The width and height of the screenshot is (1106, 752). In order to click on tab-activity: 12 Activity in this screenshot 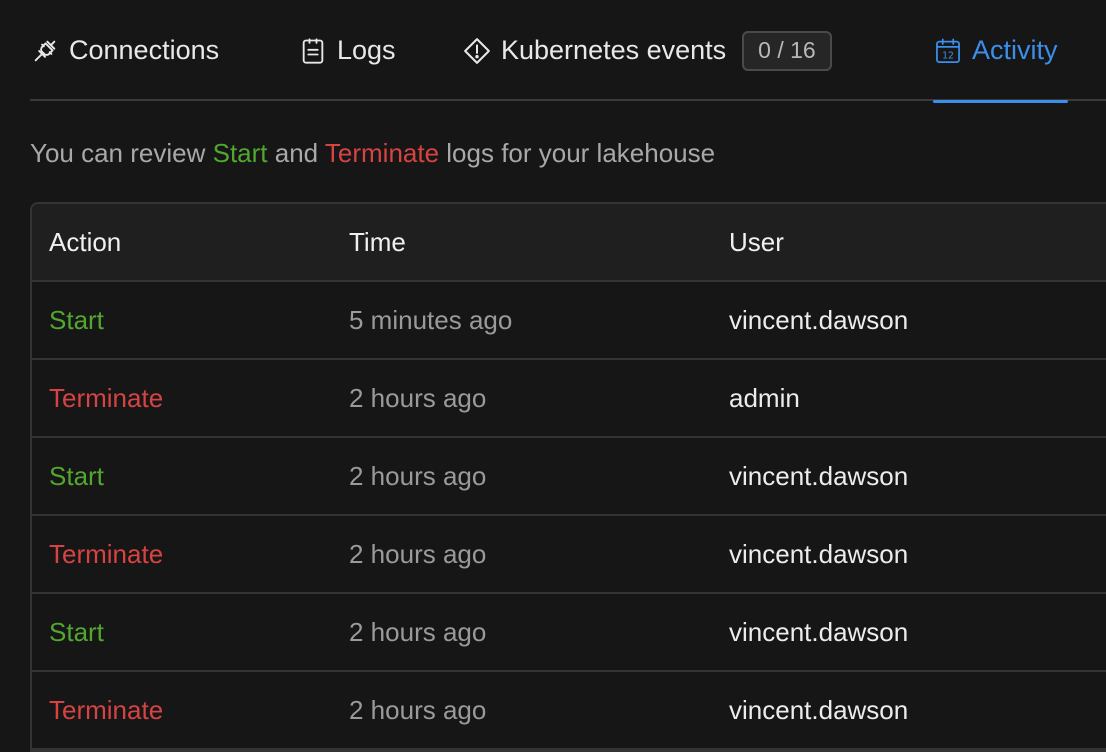, I will do `click(1000, 51)`.